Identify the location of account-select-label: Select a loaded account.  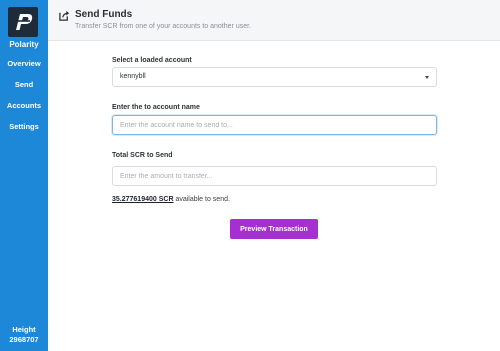
(152, 60).